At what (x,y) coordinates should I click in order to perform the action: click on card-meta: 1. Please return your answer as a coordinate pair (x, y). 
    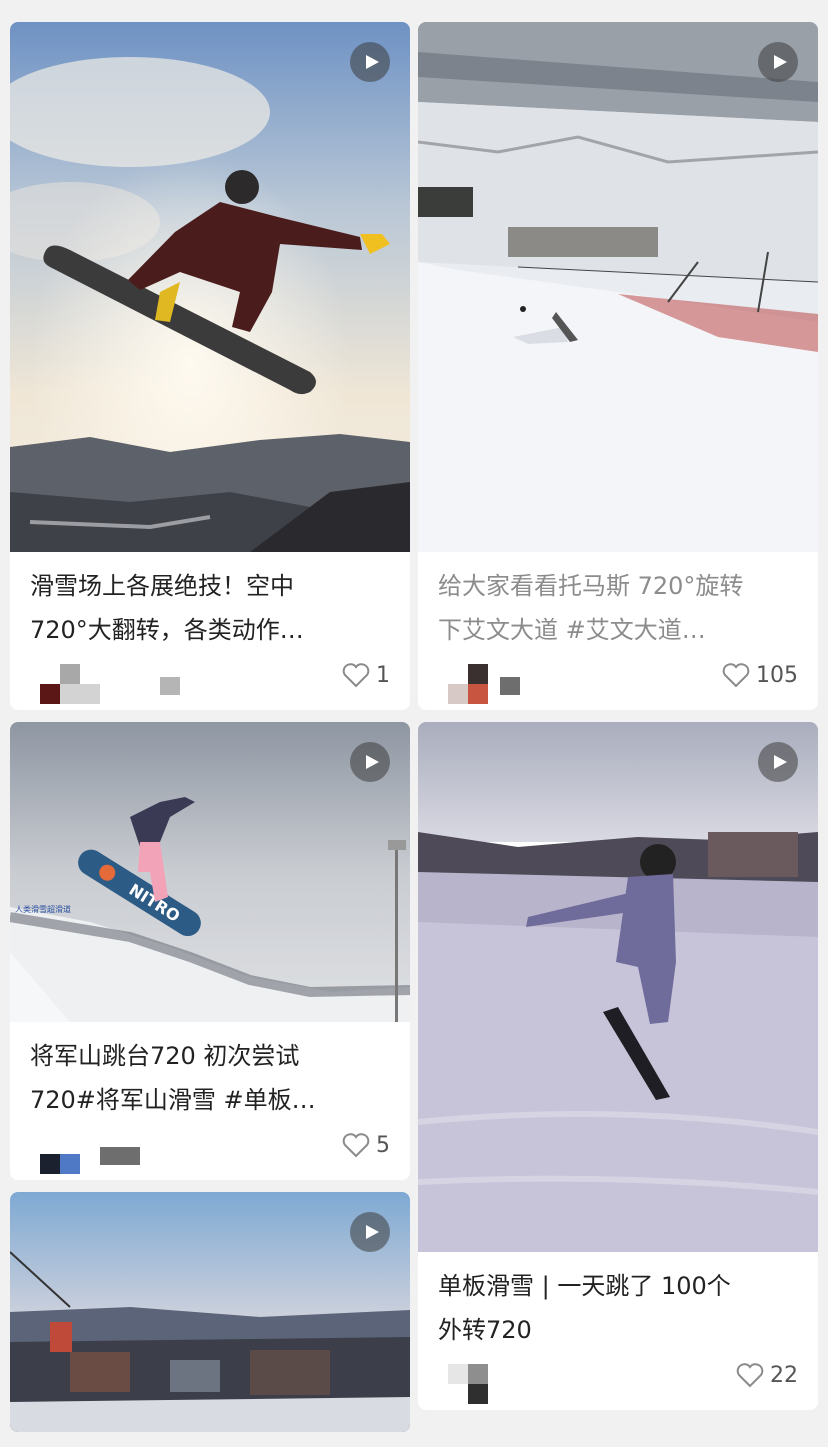
    Looking at the image, I should click on (210, 681).